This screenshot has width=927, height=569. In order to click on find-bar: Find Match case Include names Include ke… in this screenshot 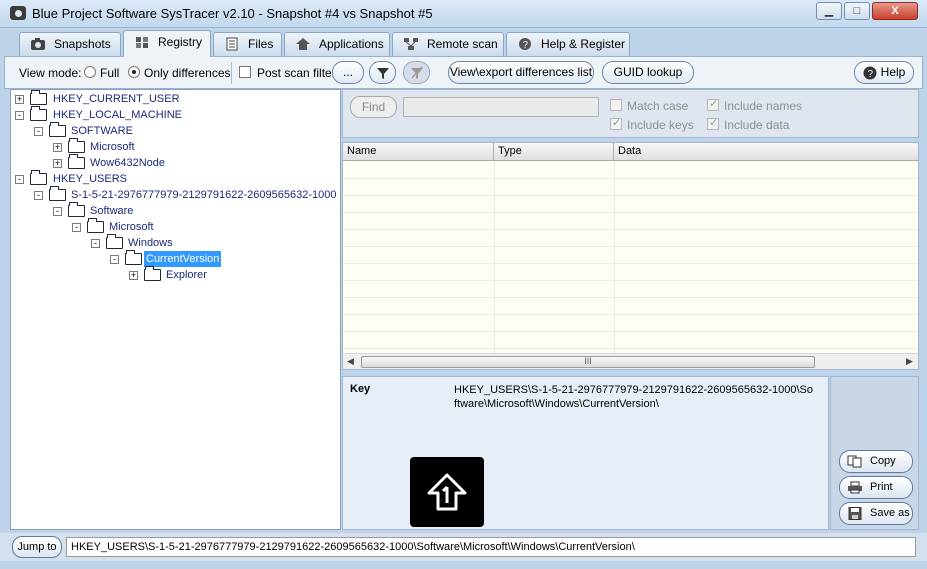, I will do `click(630, 113)`.